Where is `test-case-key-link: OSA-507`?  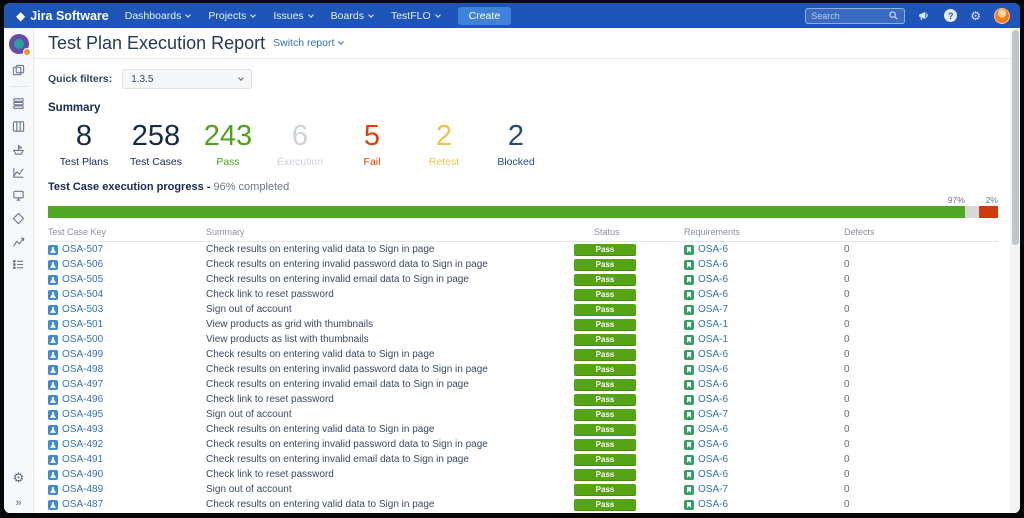 test-case-key-link: OSA-507 is located at coordinates (82, 249).